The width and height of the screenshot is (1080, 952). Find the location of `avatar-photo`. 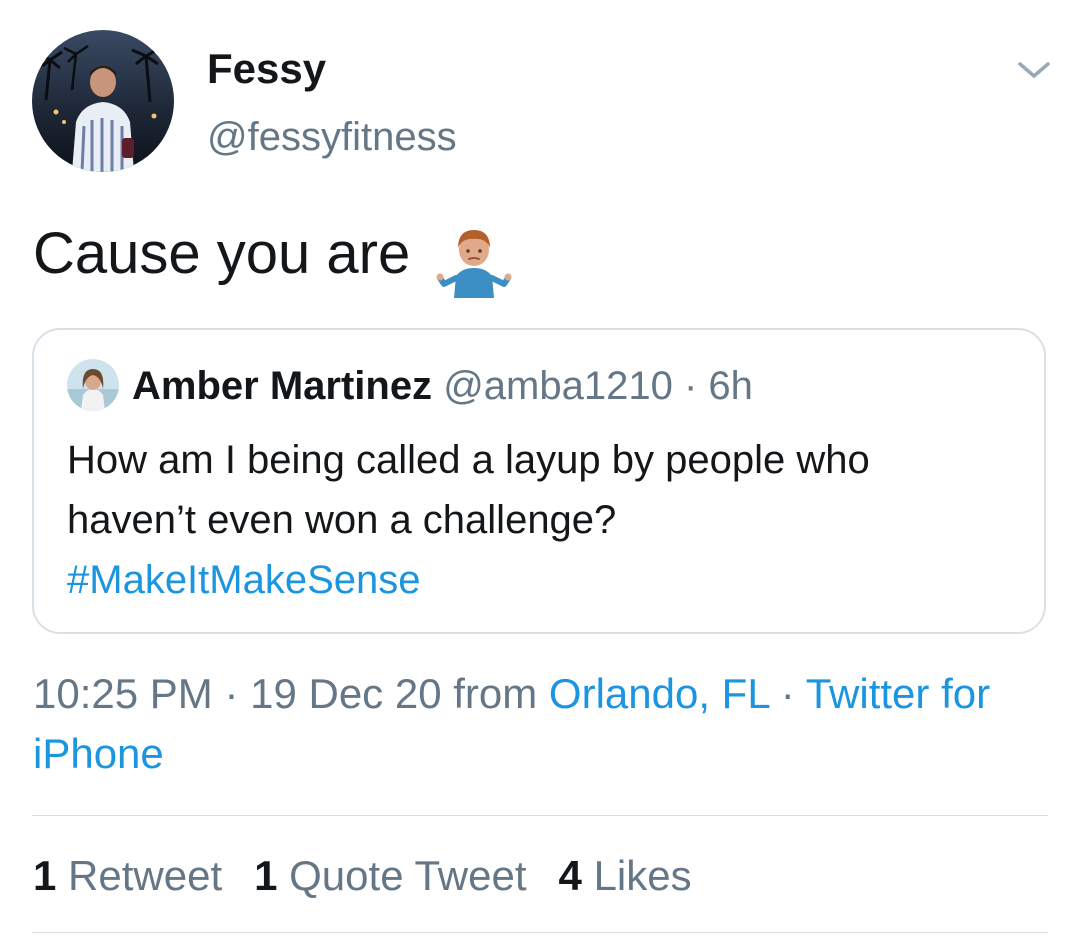

avatar-photo is located at coordinates (103, 101).